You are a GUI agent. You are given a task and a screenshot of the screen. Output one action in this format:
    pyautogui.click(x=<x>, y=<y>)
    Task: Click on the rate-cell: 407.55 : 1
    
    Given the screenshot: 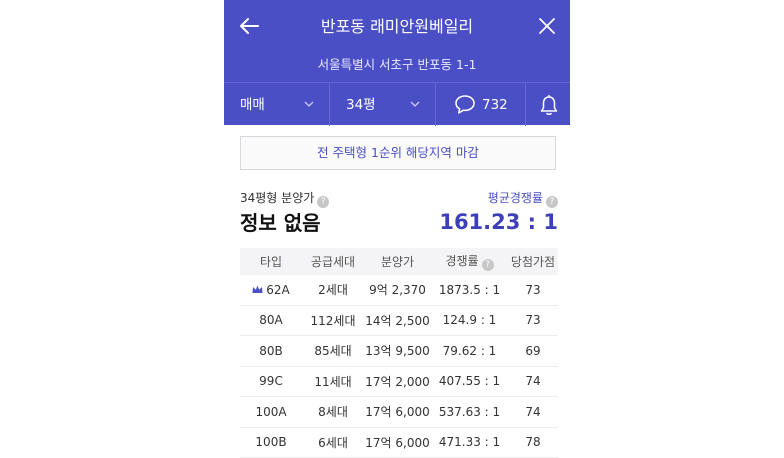 What is the action you would take?
    pyautogui.click(x=469, y=381)
    